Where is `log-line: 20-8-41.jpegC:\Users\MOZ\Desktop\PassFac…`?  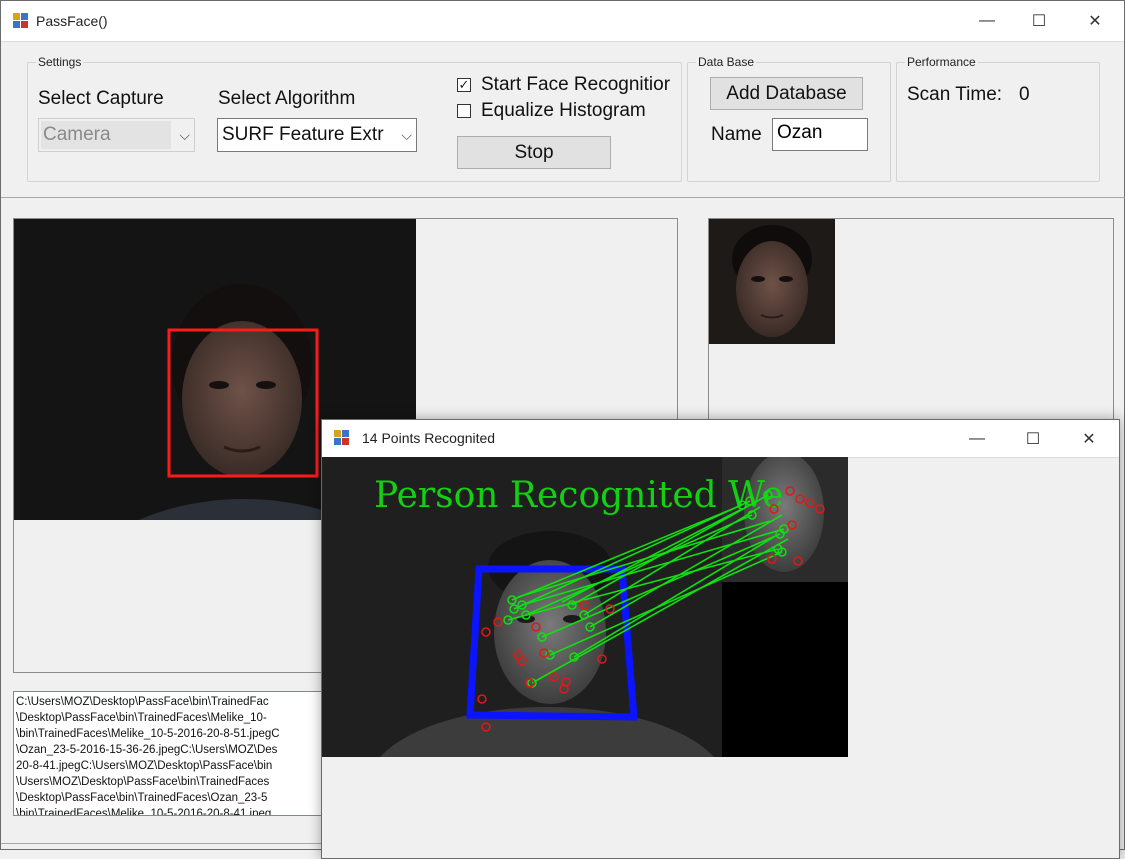
log-line: 20-8-41.jpegC:\Users\MOZ\Desktop\PassFac… is located at coordinates (144, 766).